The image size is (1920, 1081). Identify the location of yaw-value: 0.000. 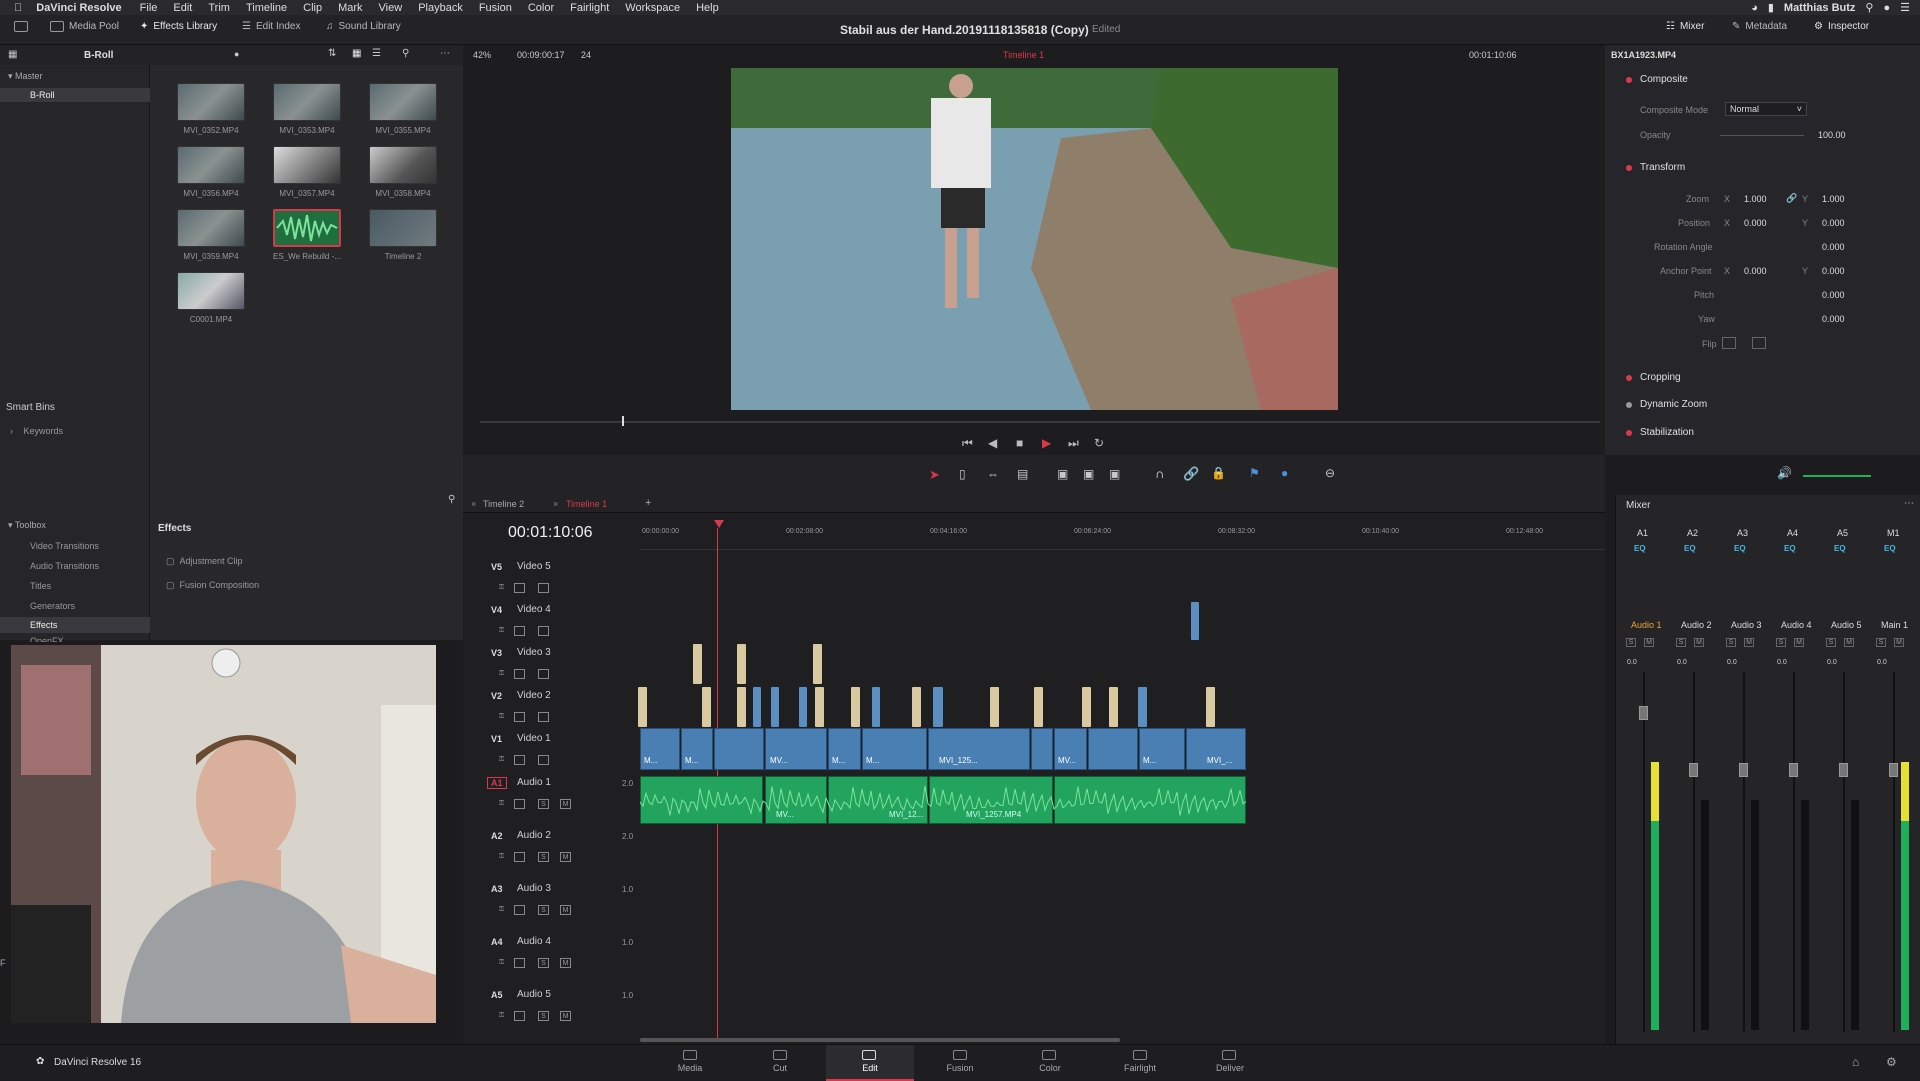
(1833, 319).